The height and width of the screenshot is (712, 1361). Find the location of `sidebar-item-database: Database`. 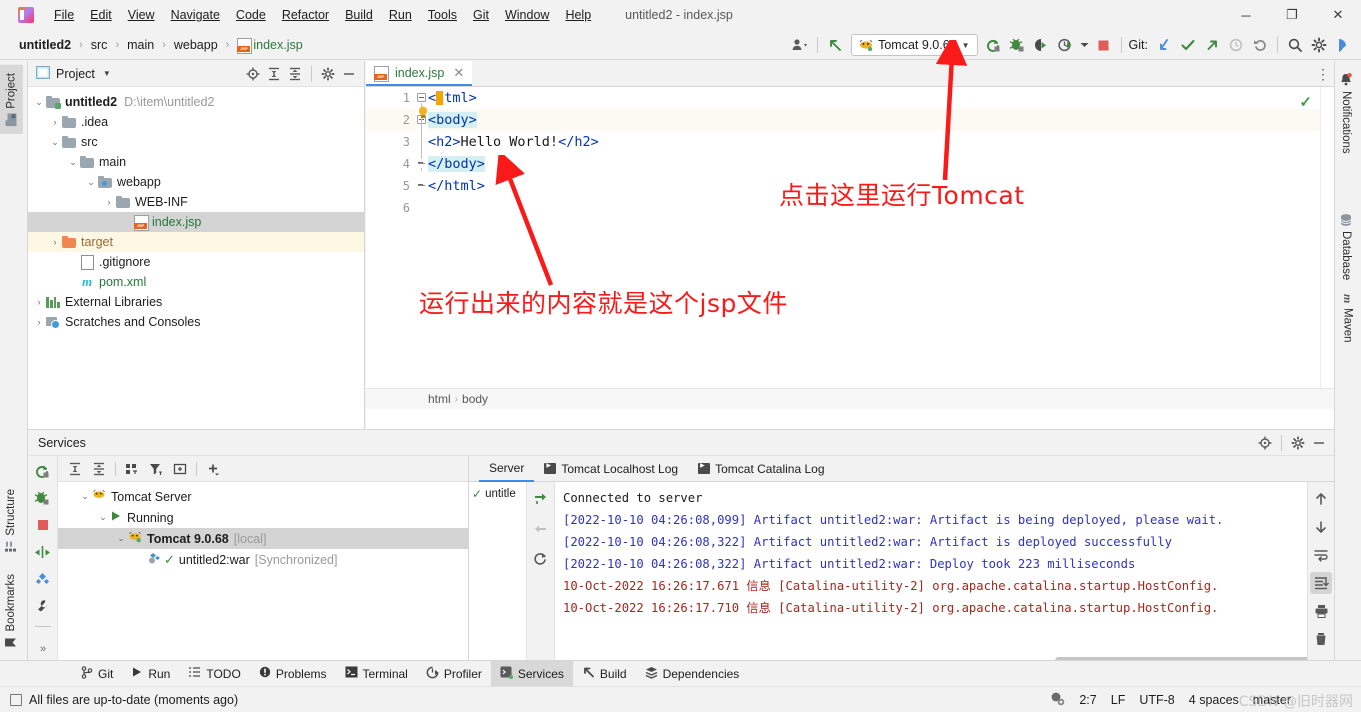

sidebar-item-database: Database is located at coordinates (1346, 247).